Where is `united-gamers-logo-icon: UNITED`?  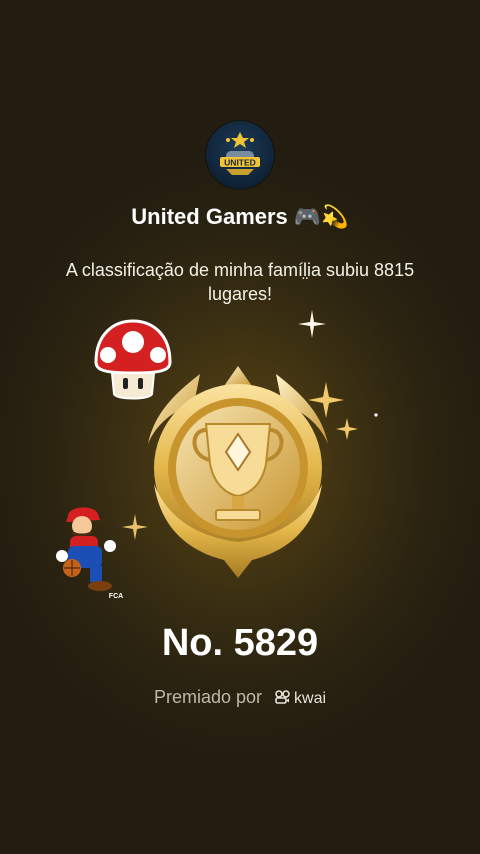
united-gamers-logo-icon: UNITED is located at coordinates (240, 153).